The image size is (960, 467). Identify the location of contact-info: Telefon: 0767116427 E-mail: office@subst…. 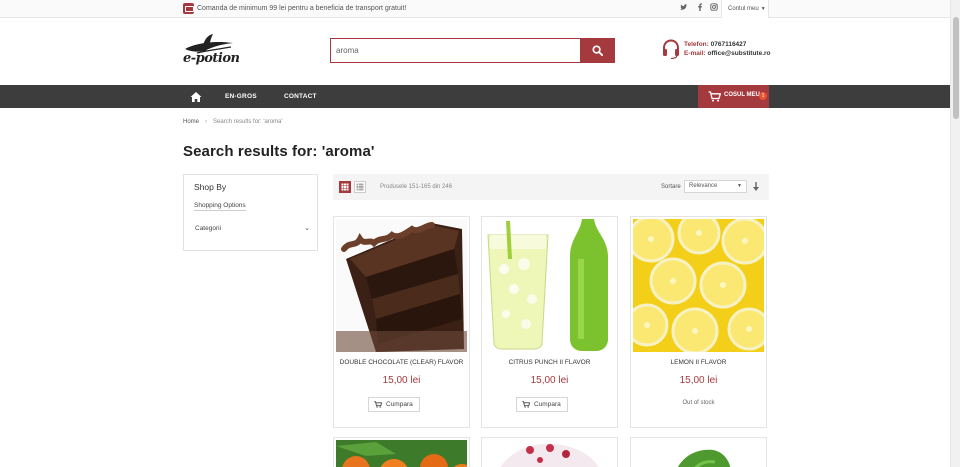
(717, 50).